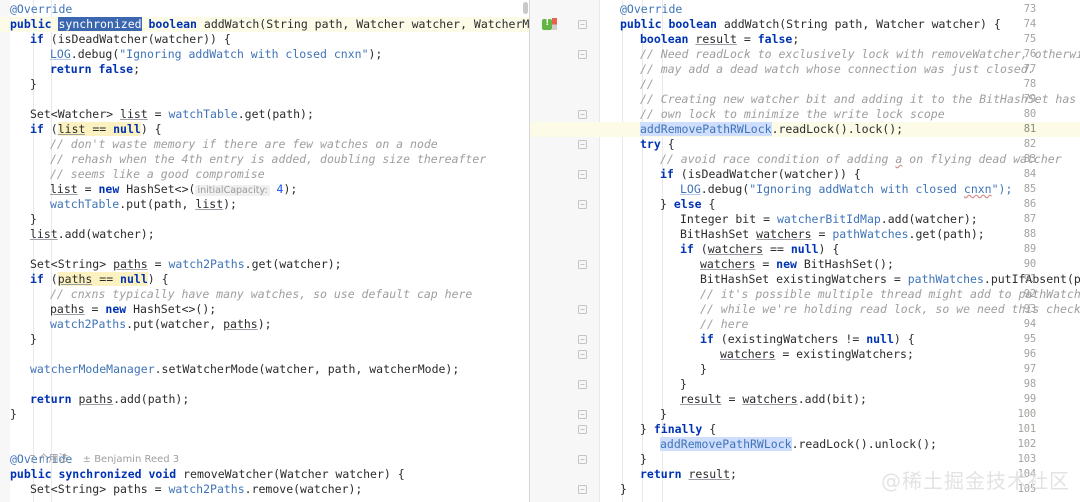 The width and height of the screenshot is (1080, 502). I want to click on code-line: if (paths == null) {, so click(264, 279).